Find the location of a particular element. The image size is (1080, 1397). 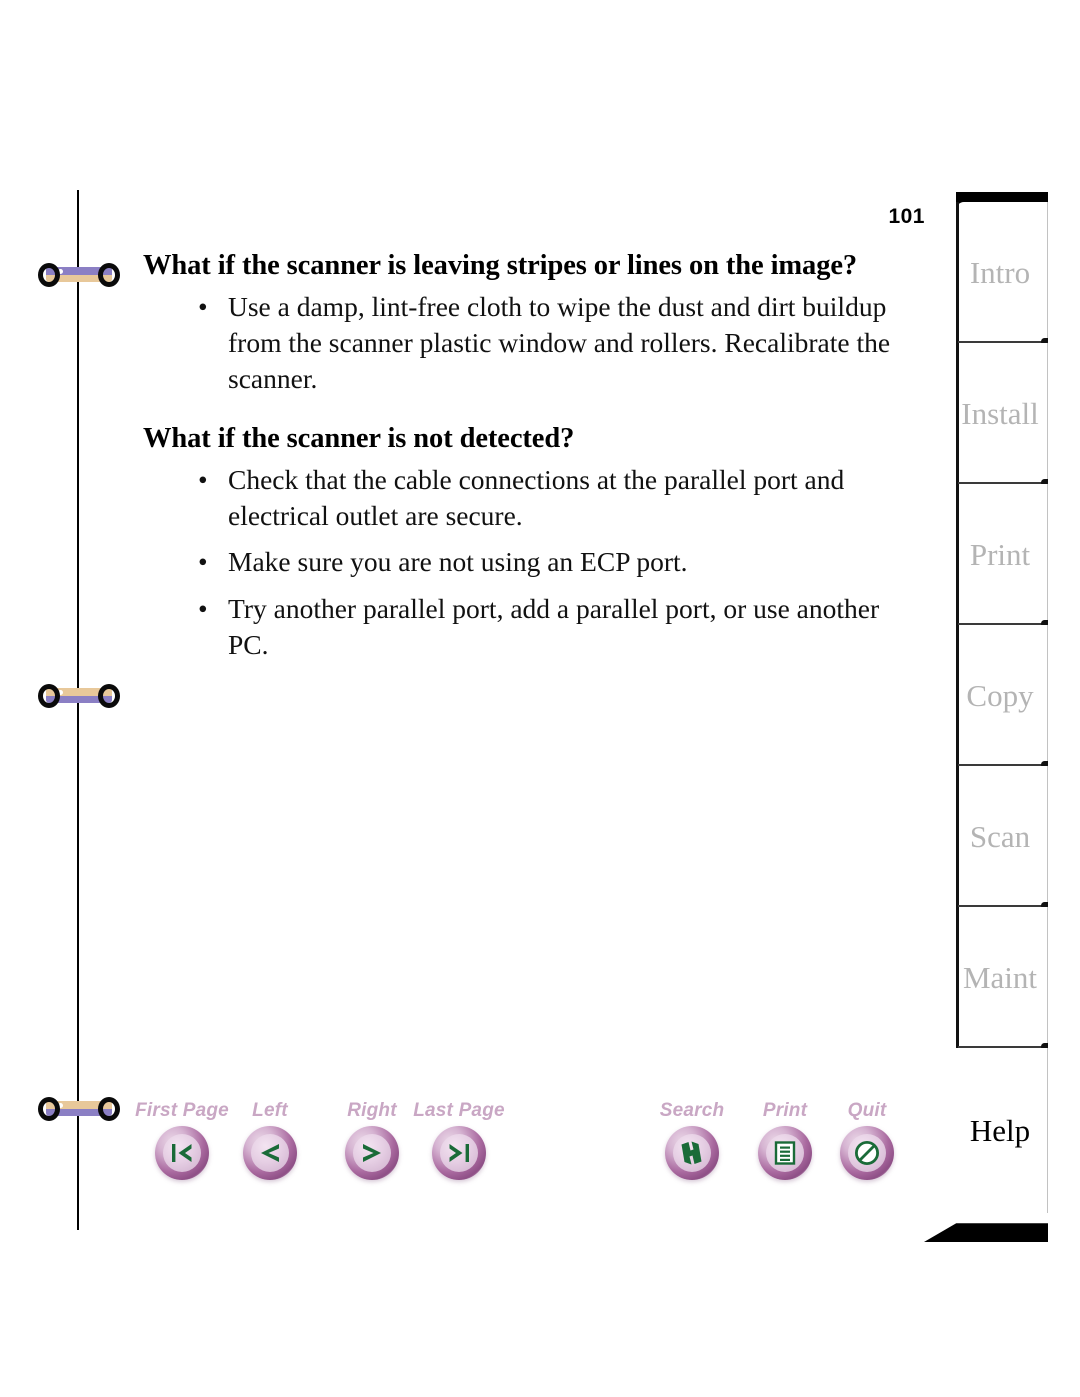

search-binoculars-icon is located at coordinates (692, 1153).